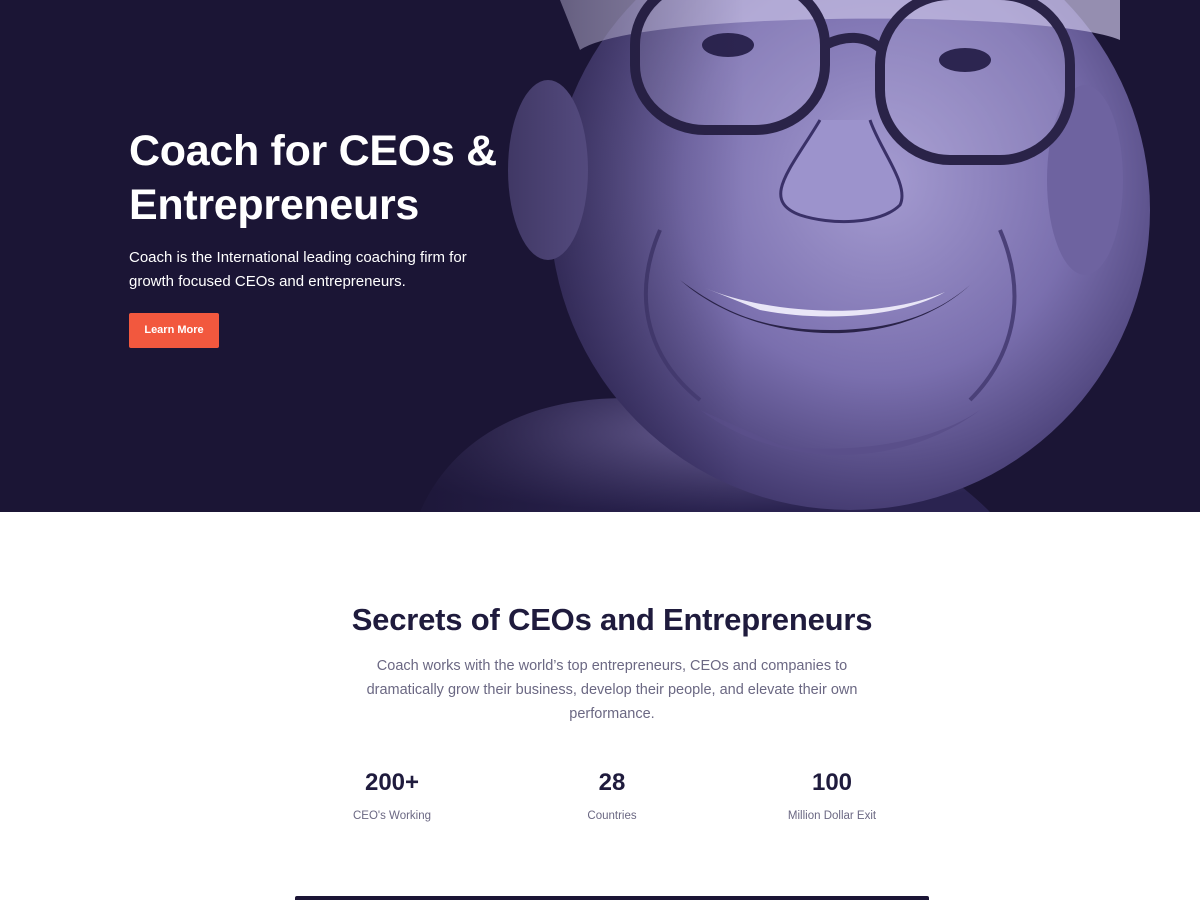 This screenshot has width=1200, height=900. What do you see at coordinates (832, 782) in the screenshot?
I see `stat-value: 100` at bounding box center [832, 782].